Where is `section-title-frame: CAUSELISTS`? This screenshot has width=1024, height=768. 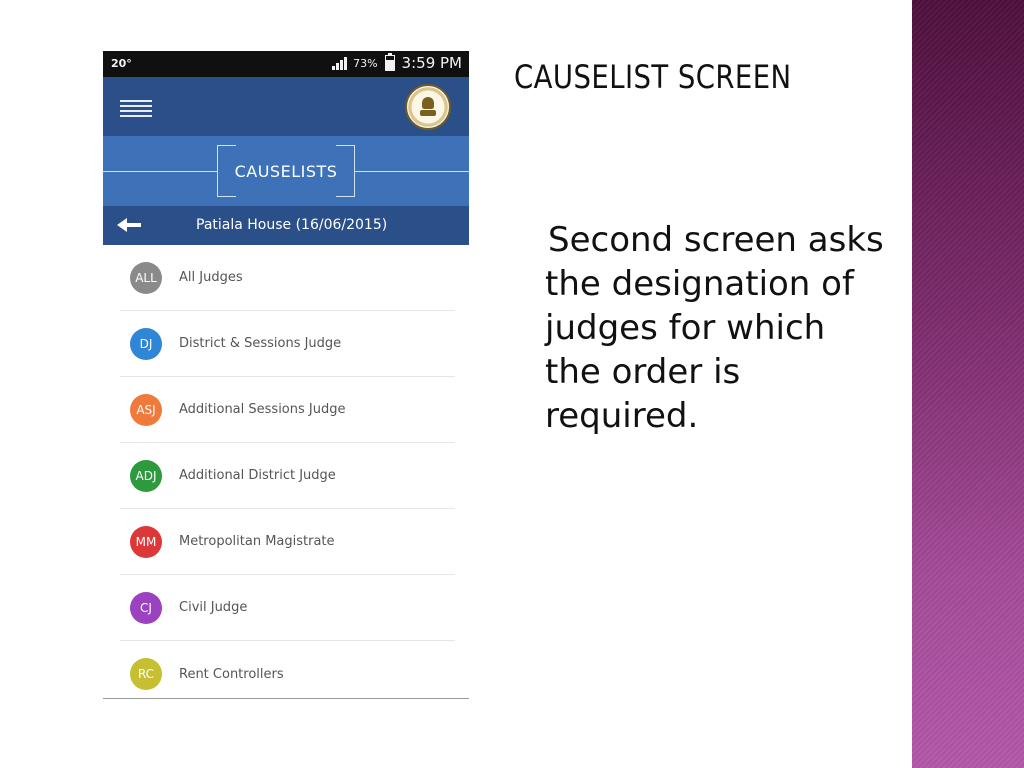 section-title-frame: CAUSELISTS is located at coordinates (286, 171).